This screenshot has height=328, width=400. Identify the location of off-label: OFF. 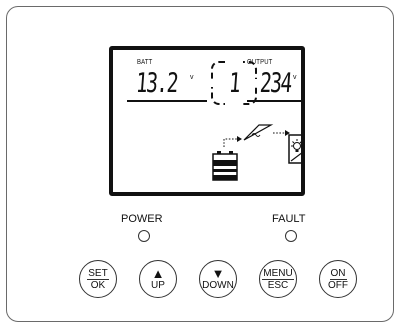
(338, 285).